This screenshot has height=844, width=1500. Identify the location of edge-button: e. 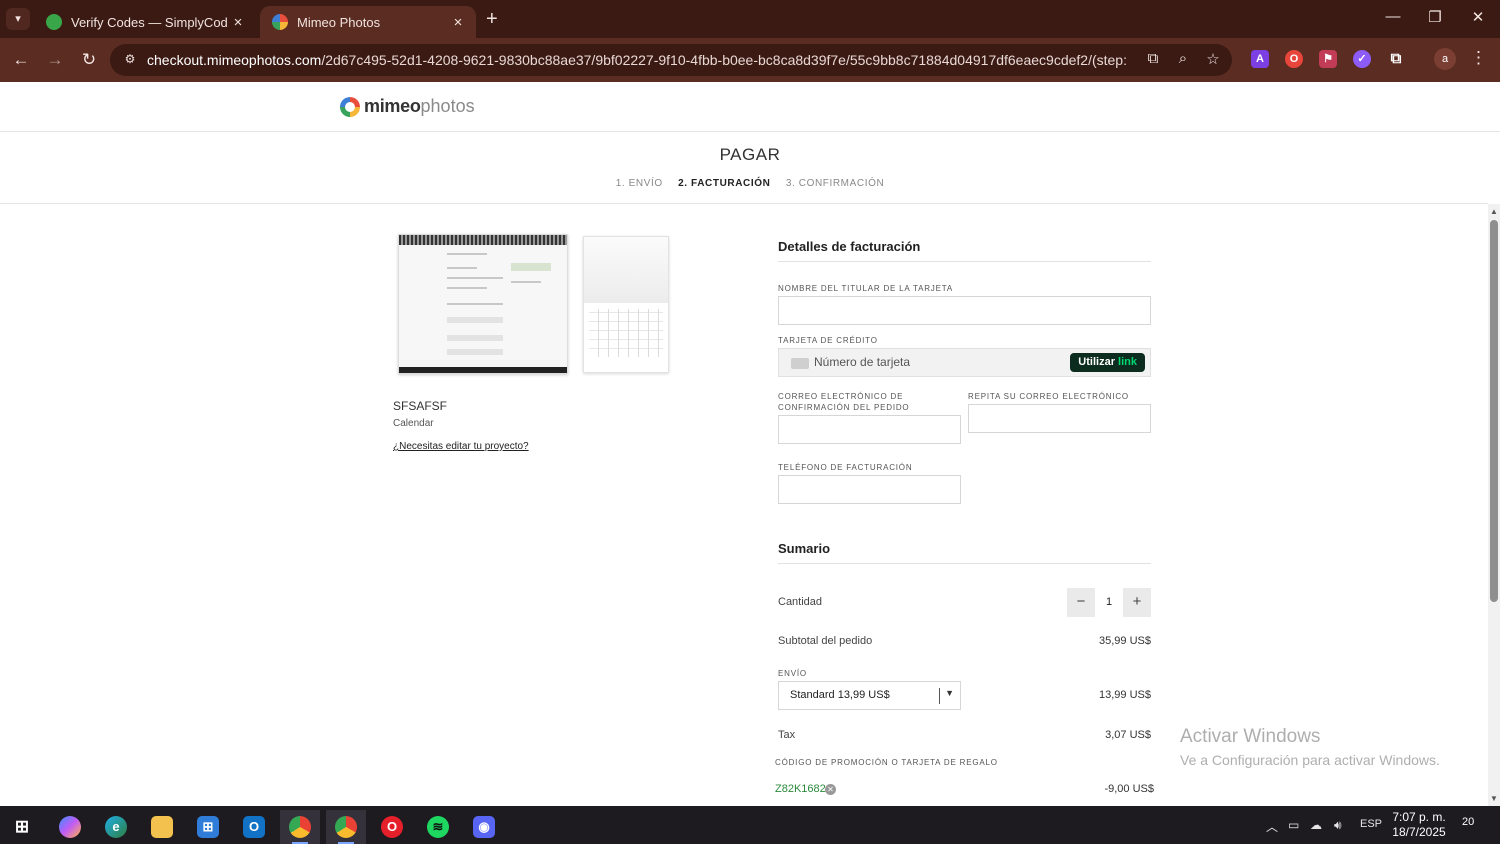
(116, 827).